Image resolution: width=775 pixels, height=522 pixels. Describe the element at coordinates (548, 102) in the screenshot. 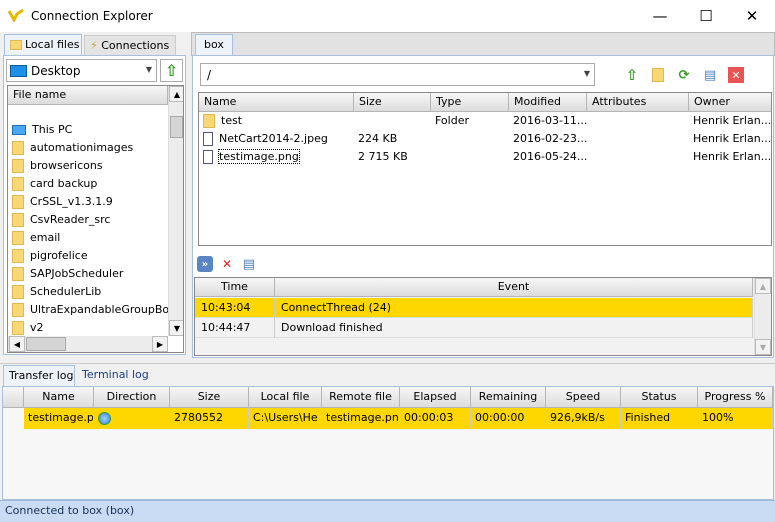

I see `column-modified: Modified` at that location.